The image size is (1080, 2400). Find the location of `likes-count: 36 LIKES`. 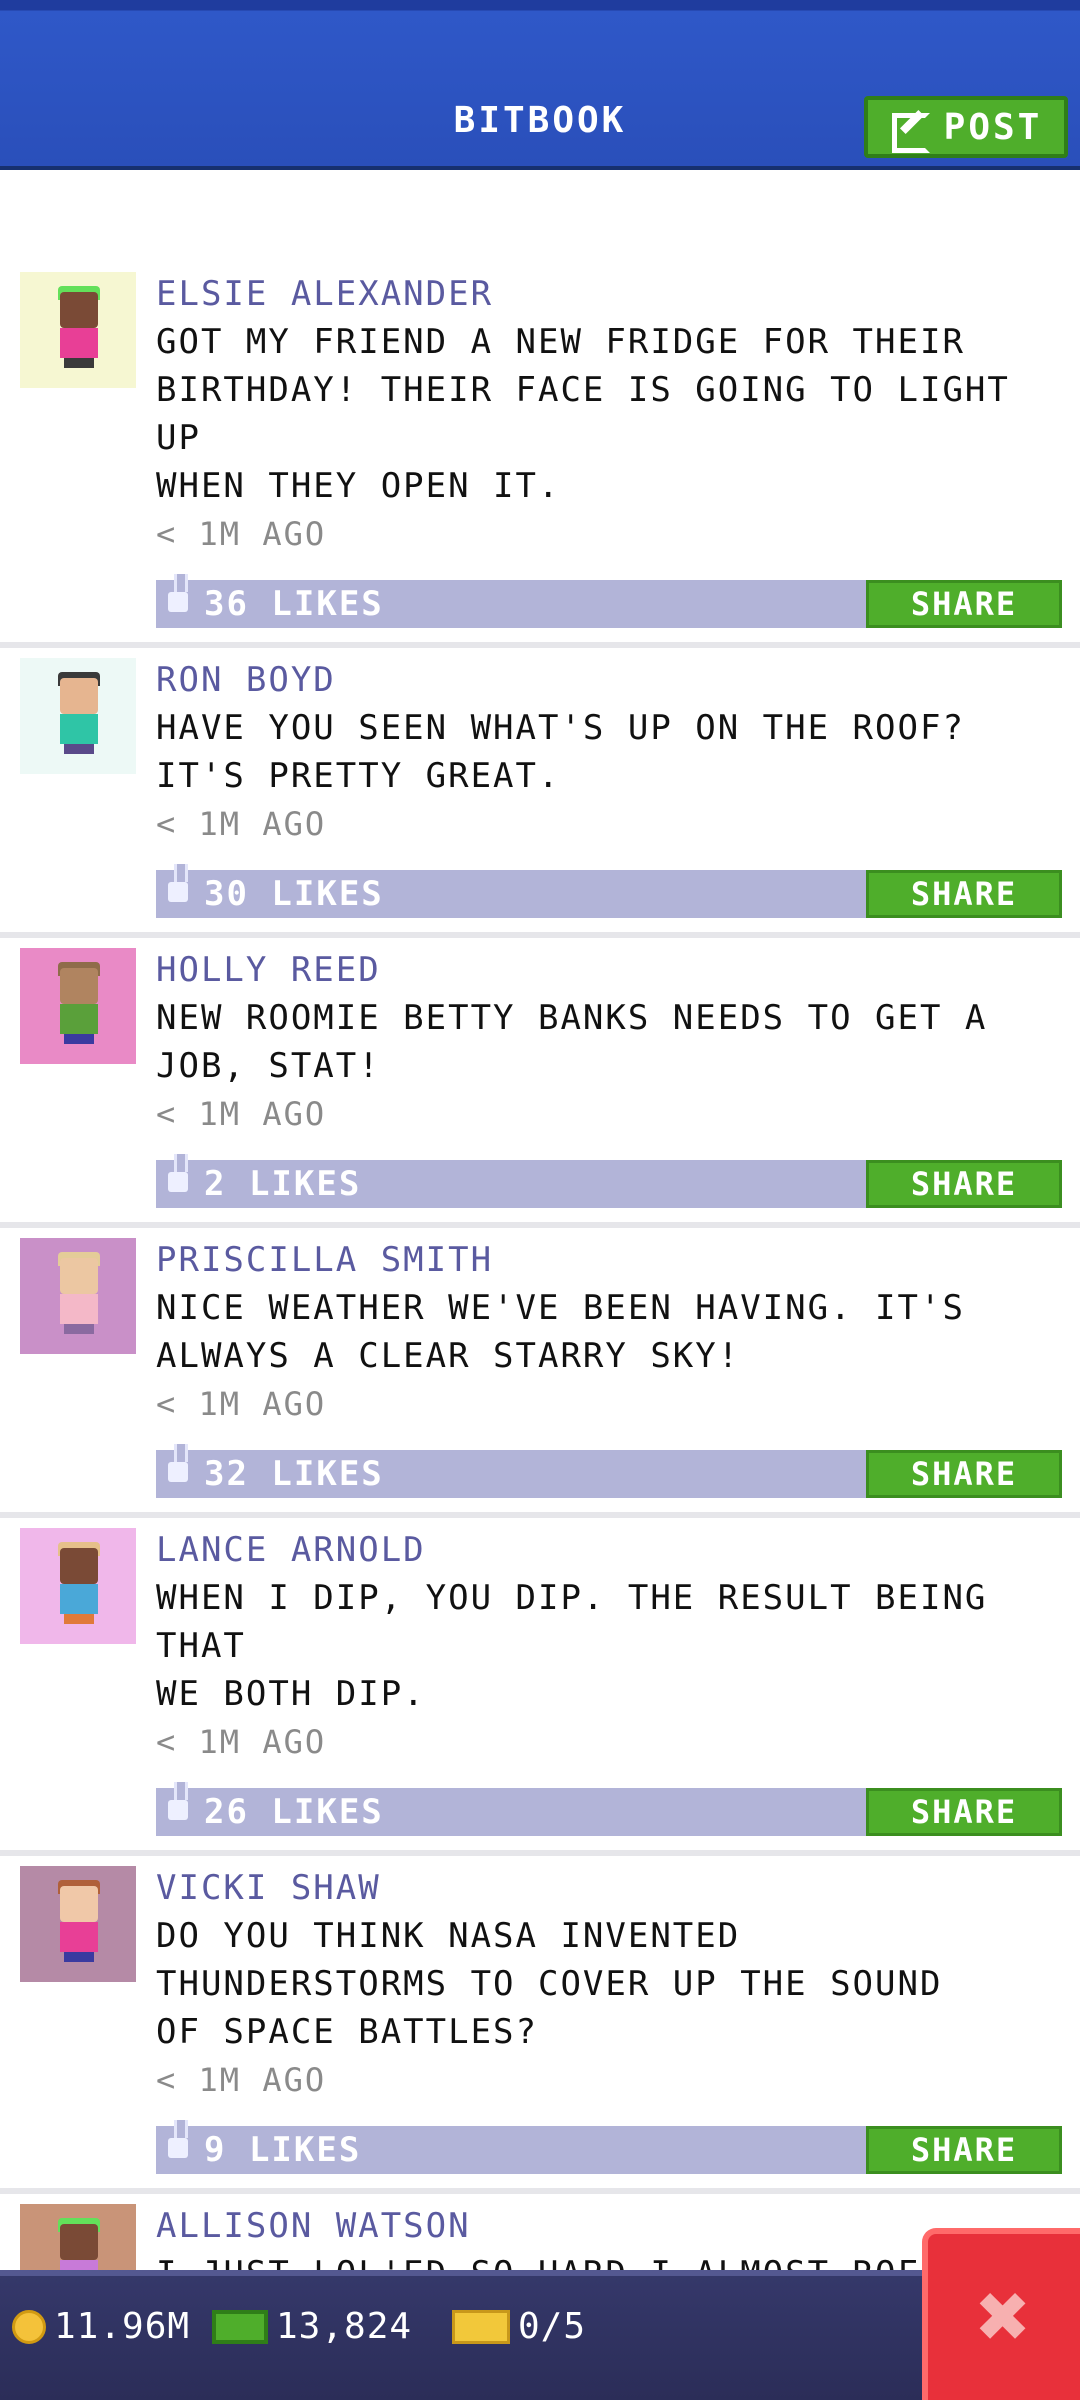

likes-count: 36 LIKES is located at coordinates (294, 604).